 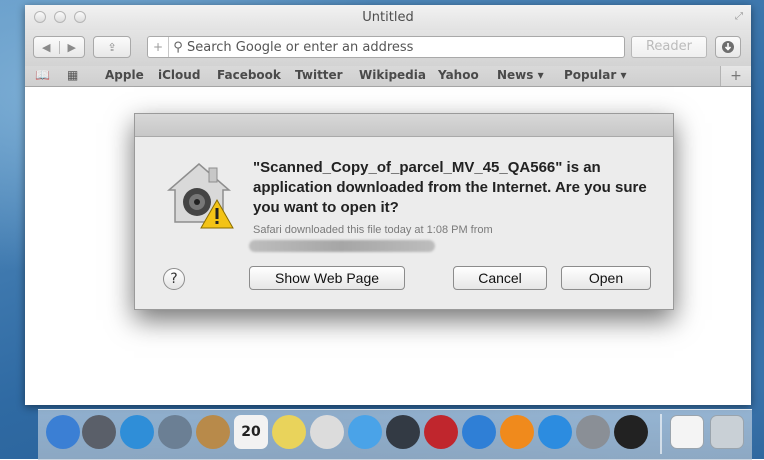 What do you see at coordinates (178, 47) in the screenshot?
I see `search-icon: ⚲` at bounding box center [178, 47].